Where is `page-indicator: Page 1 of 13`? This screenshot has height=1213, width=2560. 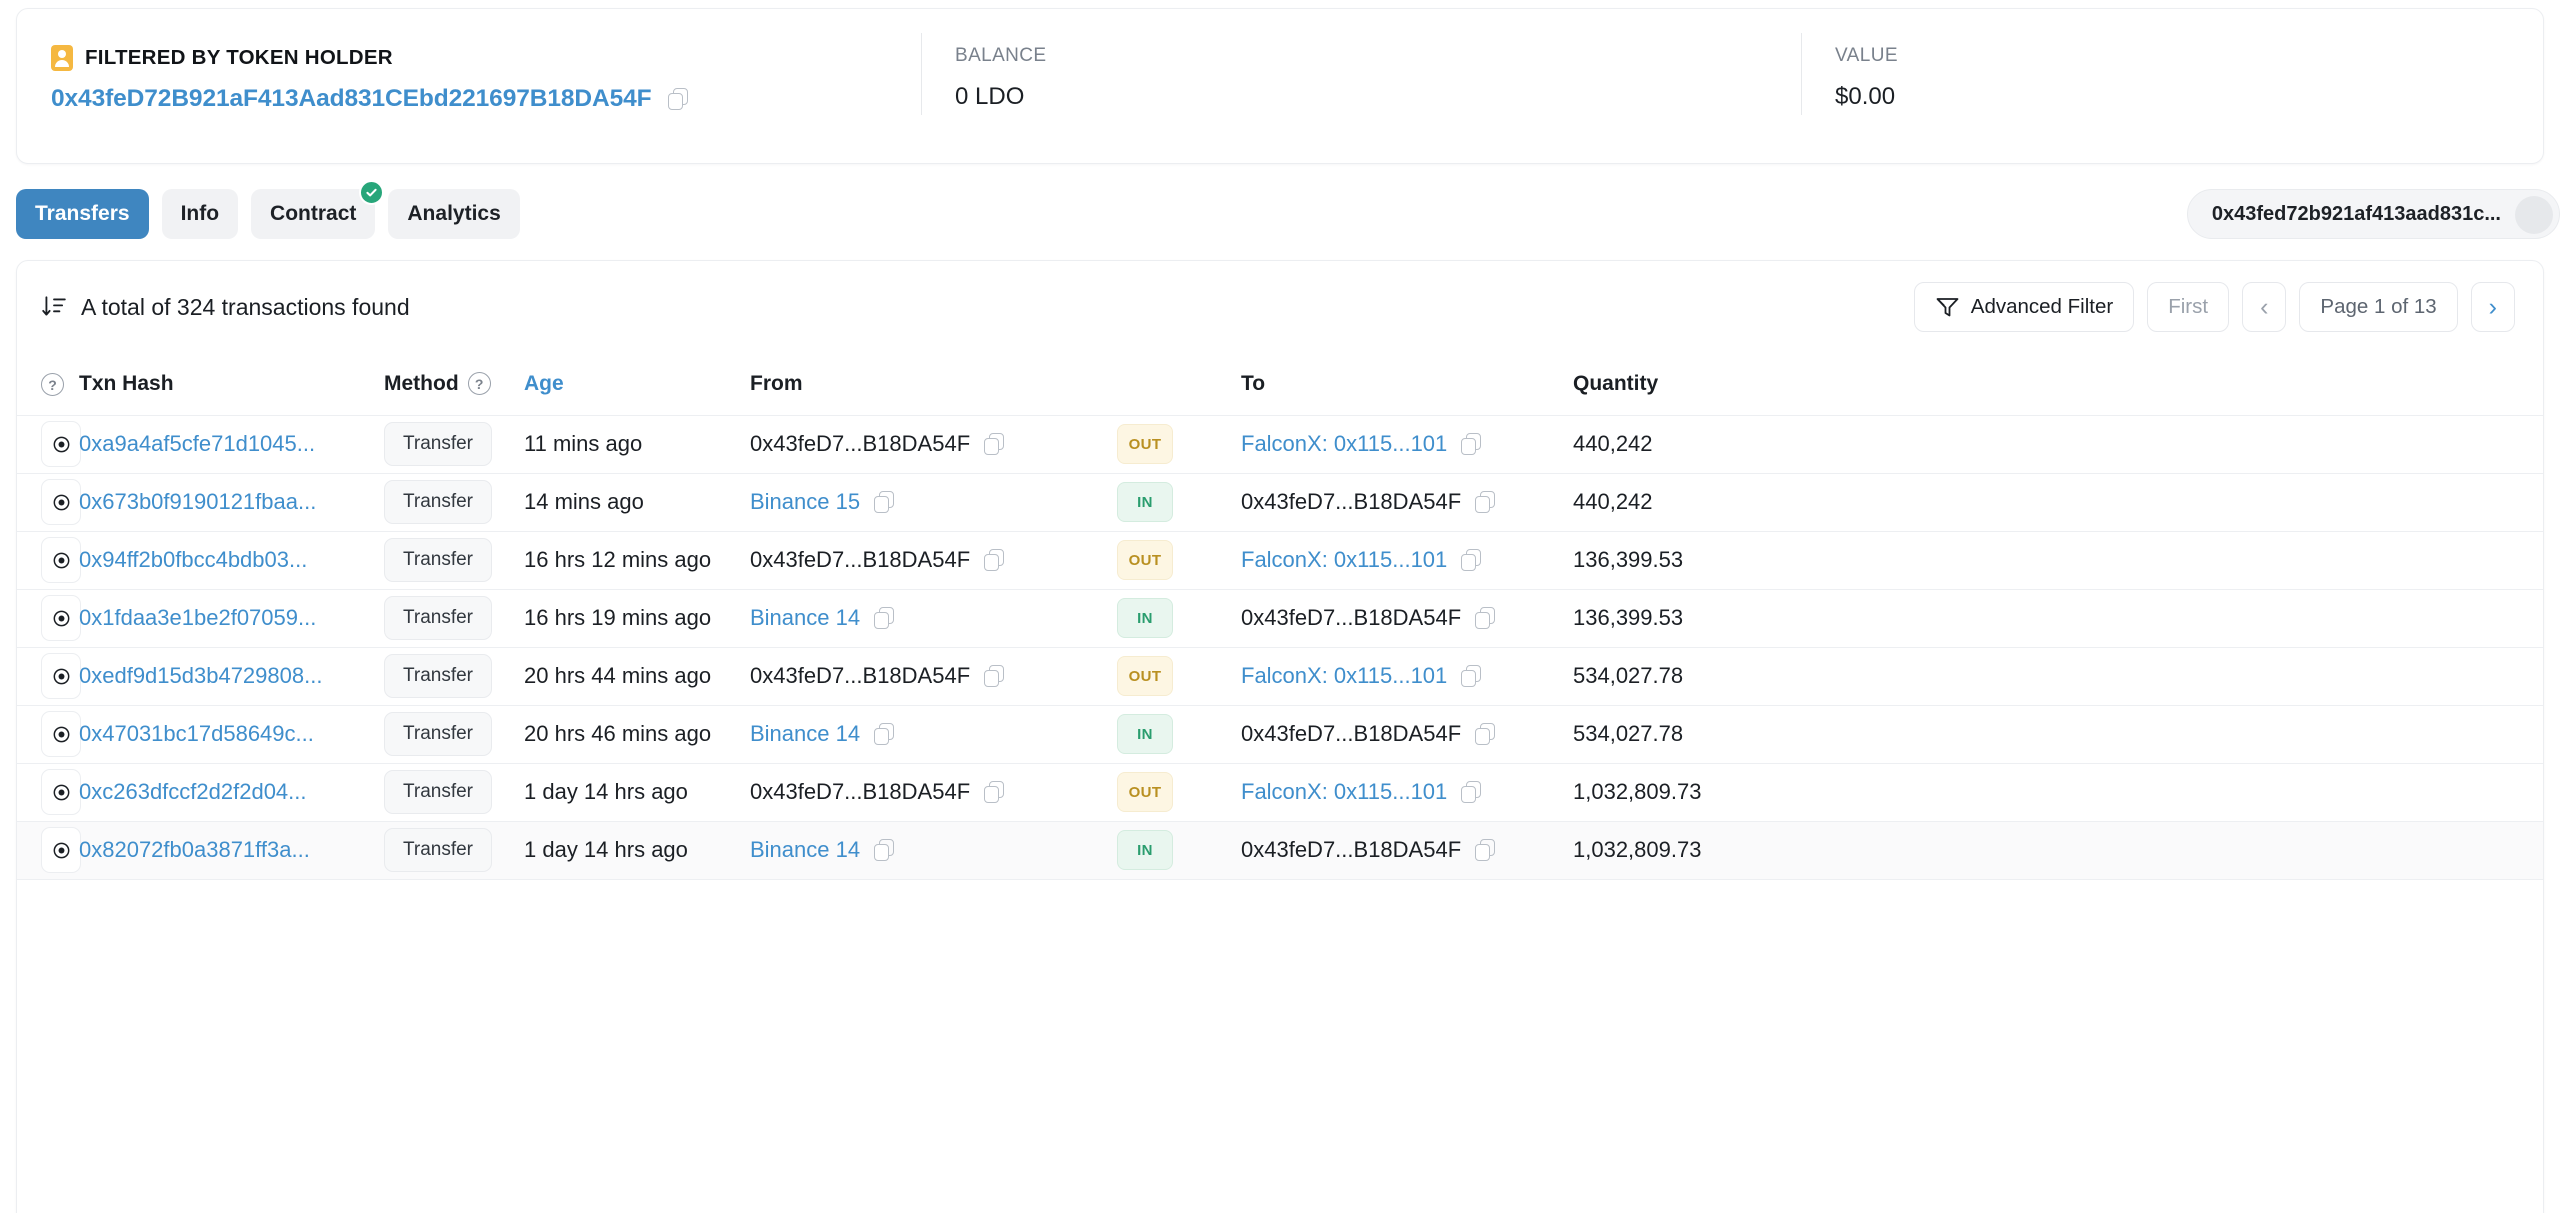 page-indicator: Page 1 of 13 is located at coordinates (2378, 307).